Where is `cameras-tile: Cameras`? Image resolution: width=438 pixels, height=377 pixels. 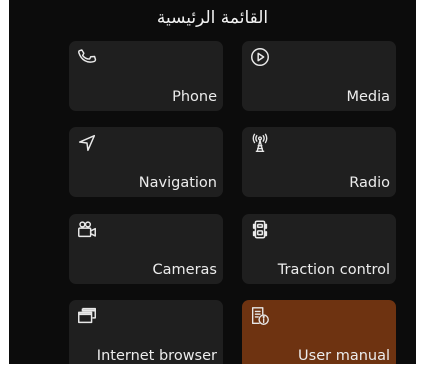 cameras-tile: Cameras is located at coordinates (146, 249).